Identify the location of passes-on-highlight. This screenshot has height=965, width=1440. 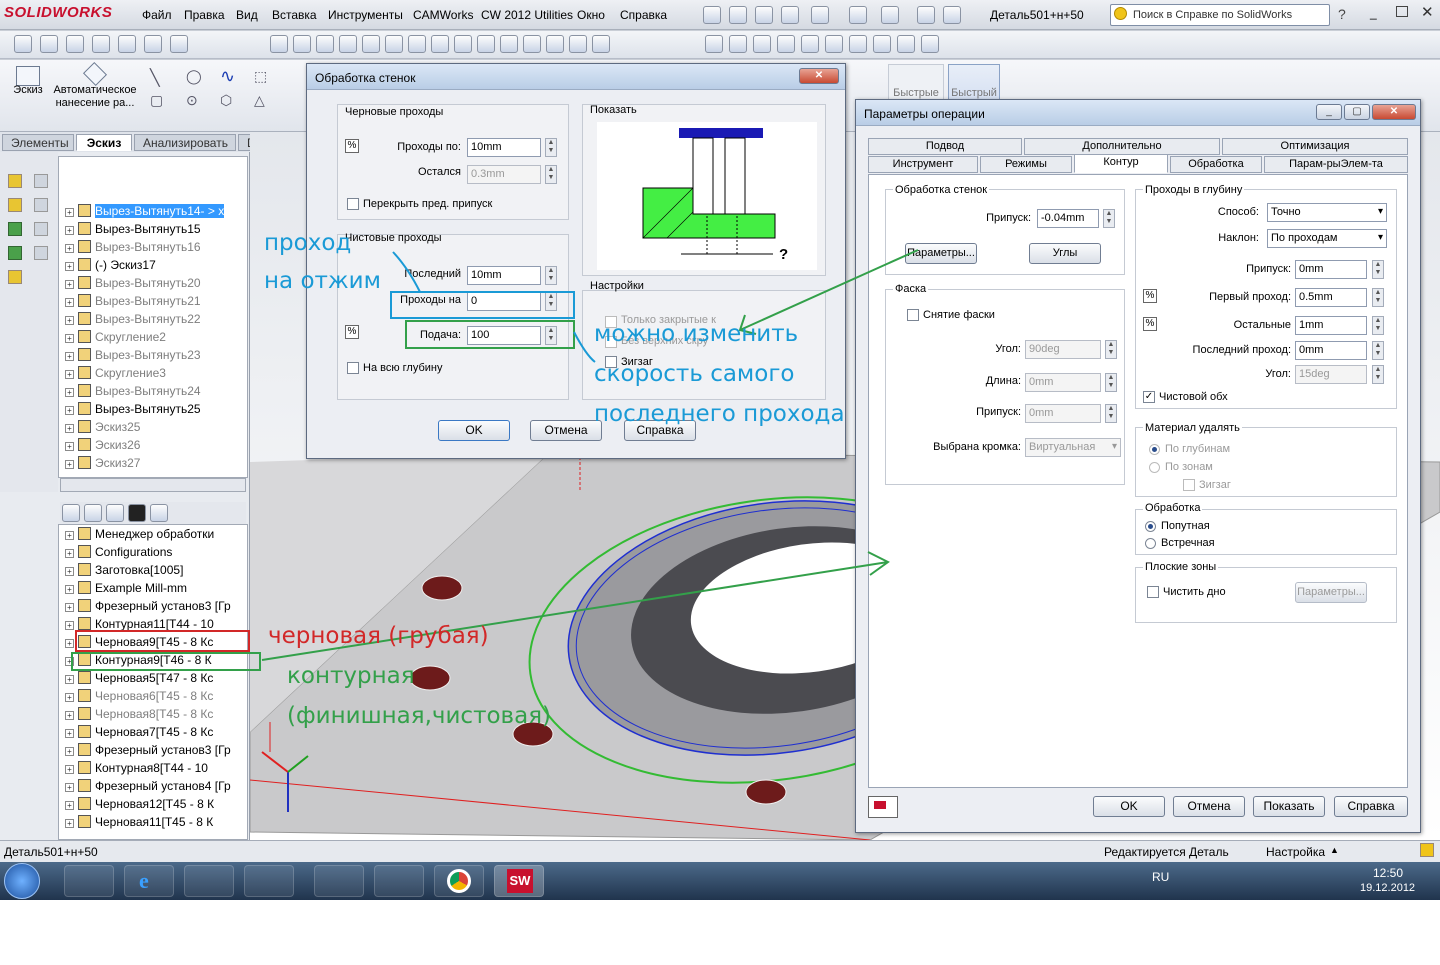
(482, 305).